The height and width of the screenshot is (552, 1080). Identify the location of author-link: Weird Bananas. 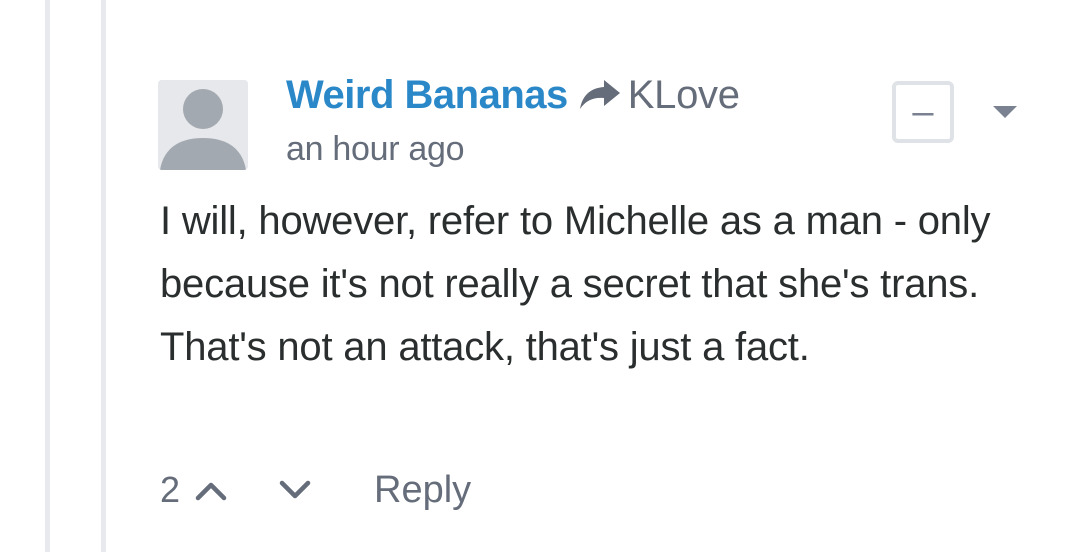
(427, 95).